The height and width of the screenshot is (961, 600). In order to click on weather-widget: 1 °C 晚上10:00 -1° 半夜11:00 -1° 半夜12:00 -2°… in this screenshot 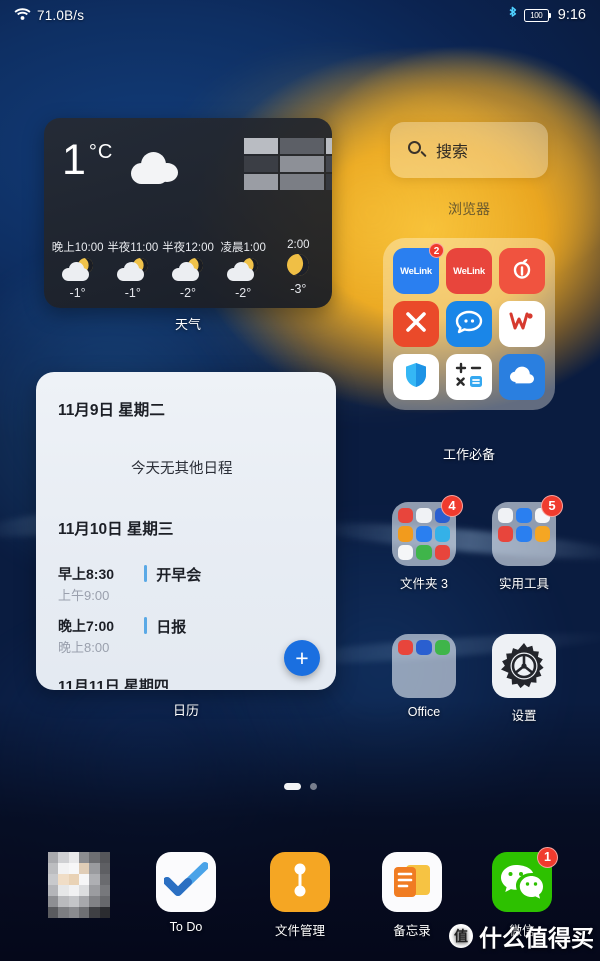, I will do `click(188, 213)`.